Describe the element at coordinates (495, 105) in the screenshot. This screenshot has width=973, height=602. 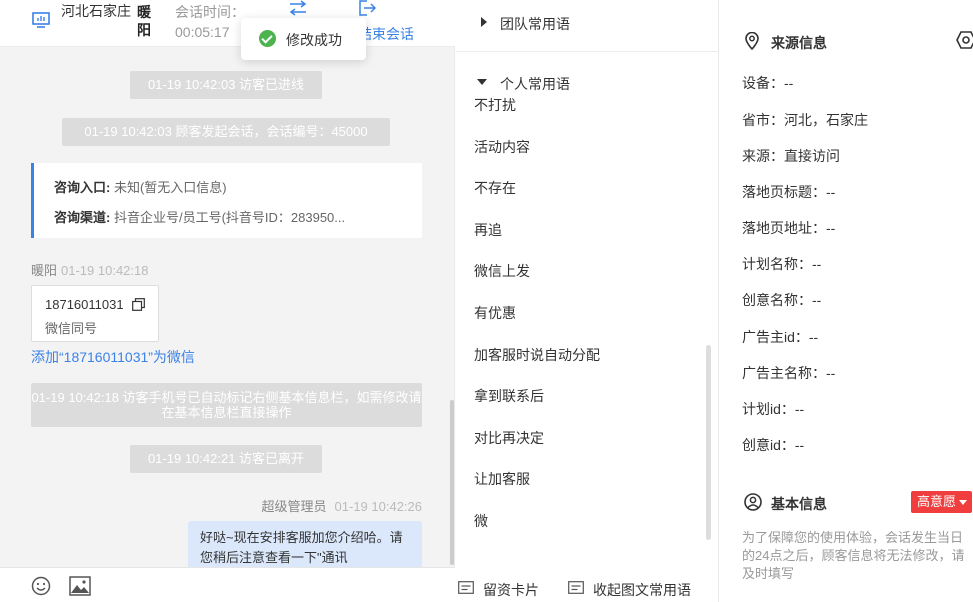
I see `phrase-item: 不打扰` at that location.